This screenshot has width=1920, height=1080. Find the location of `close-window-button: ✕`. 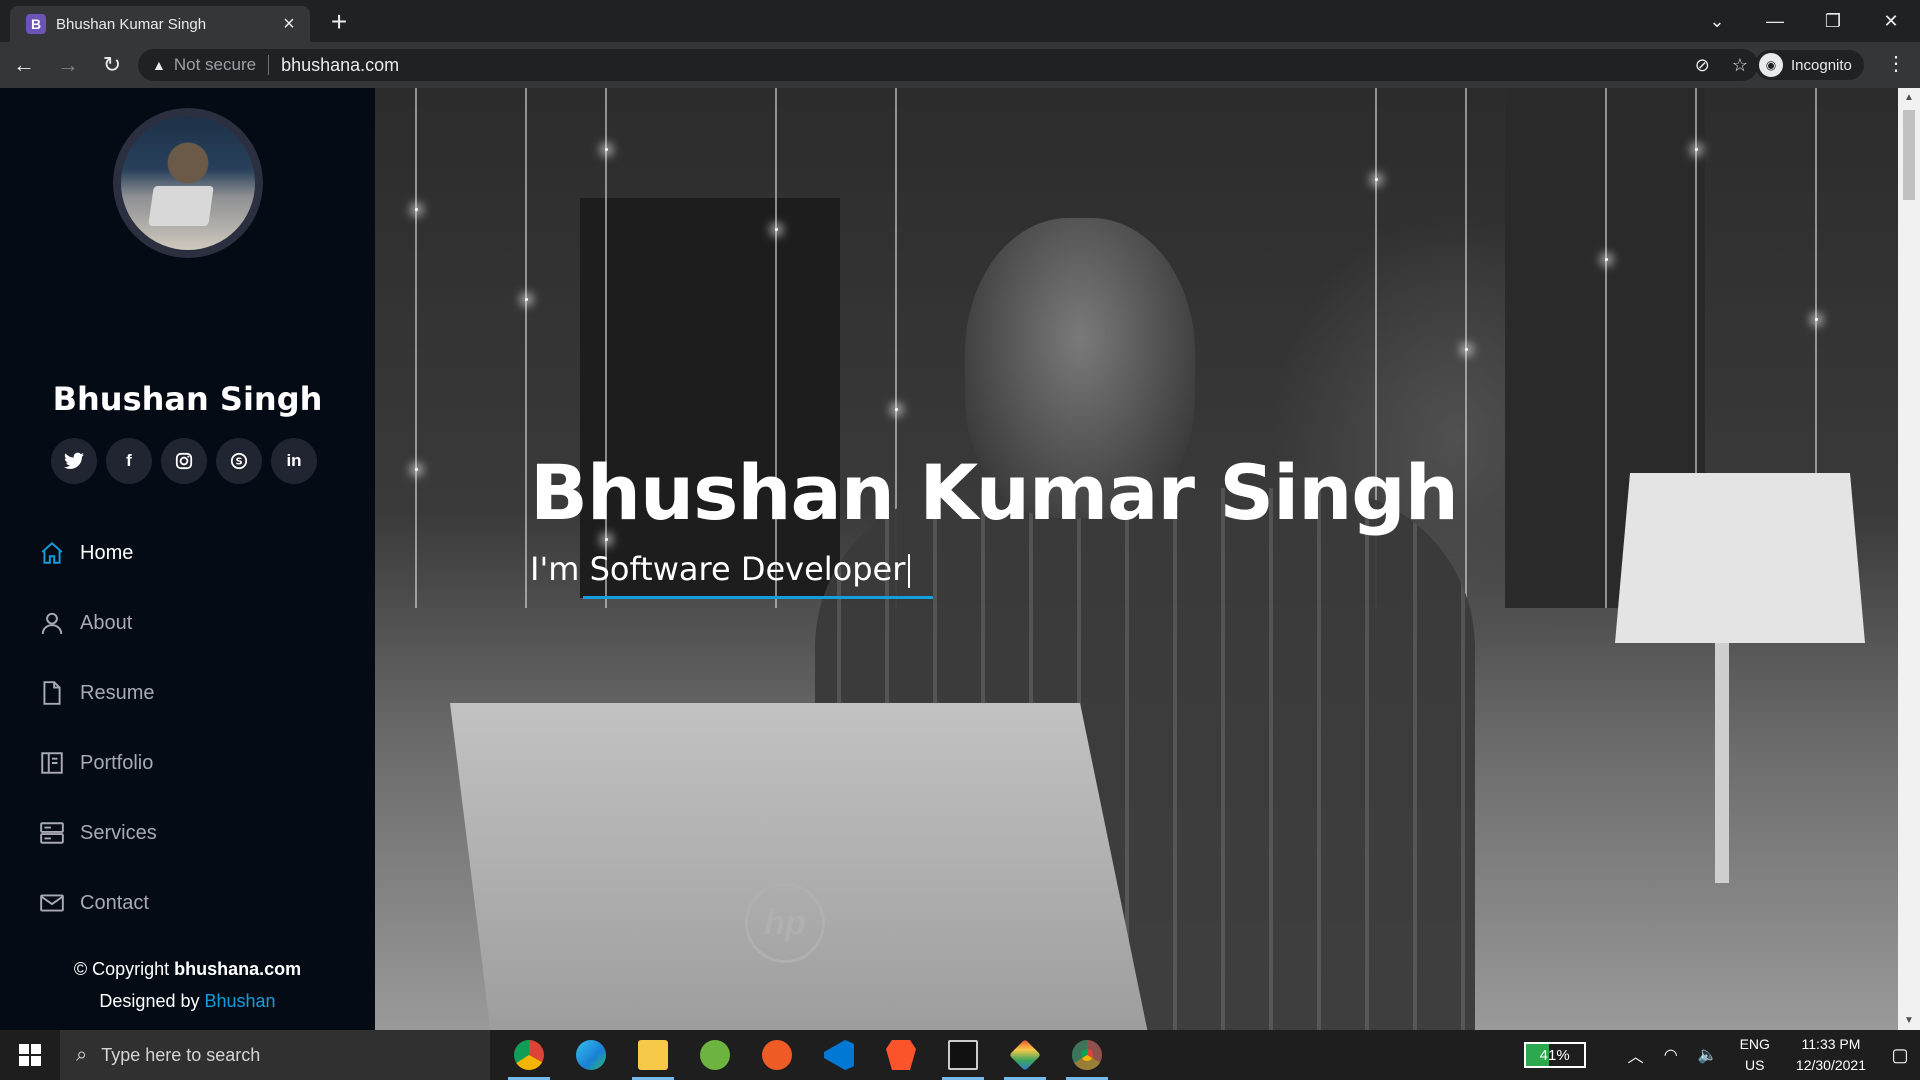

close-window-button: ✕ is located at coordinates (1891, 21).